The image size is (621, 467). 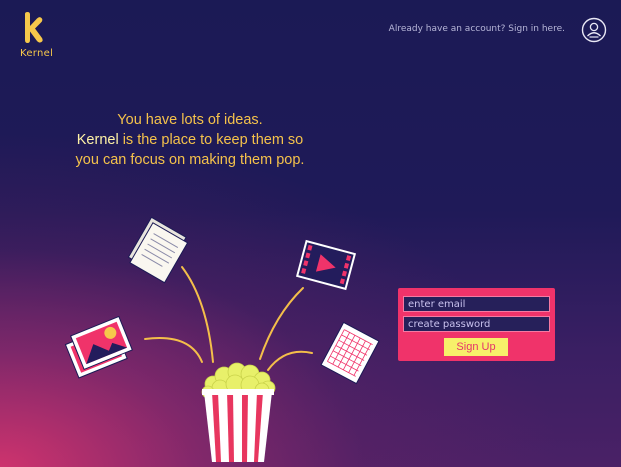 I want to click on document-icon, so click(x=158, y=250).